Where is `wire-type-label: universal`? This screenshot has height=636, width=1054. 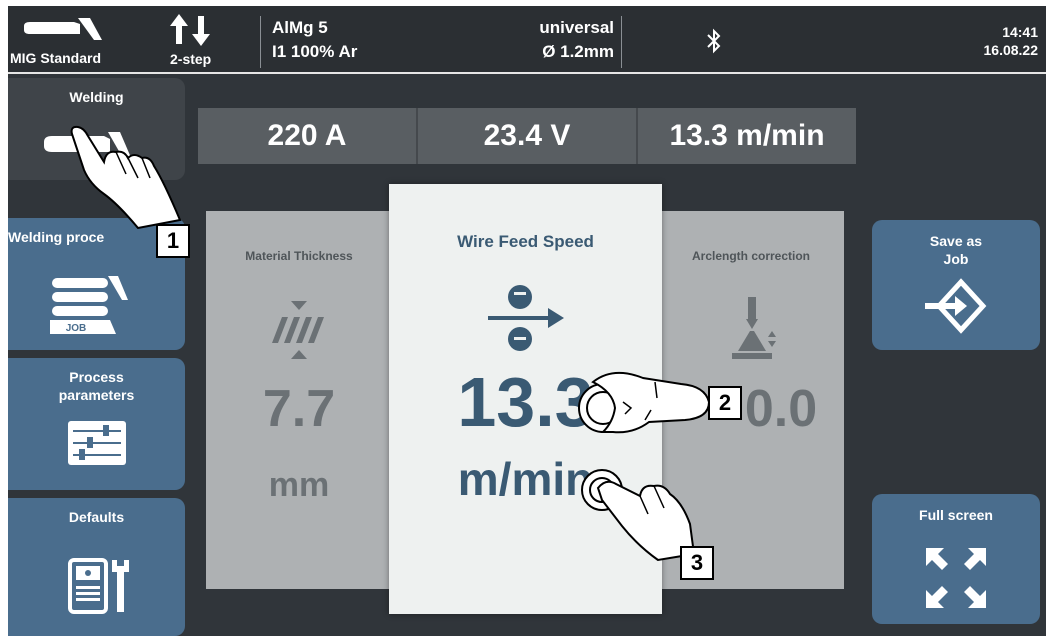 wire-type-label: universal is located at coordinates (576, 27).